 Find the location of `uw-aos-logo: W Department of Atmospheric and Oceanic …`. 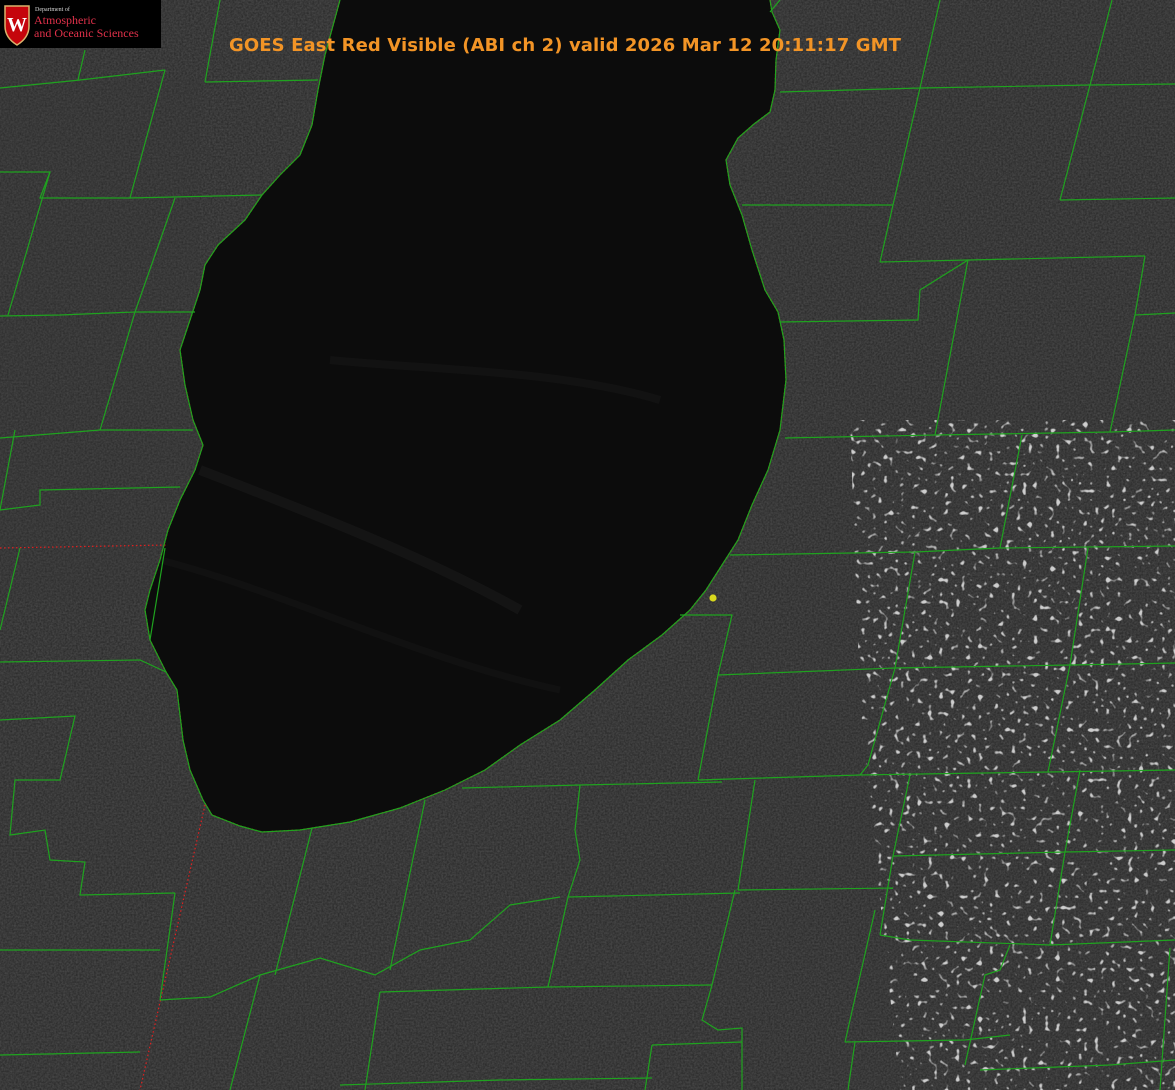

uw-aos-logo: W Department of Atmospheric and Oceanic … is located at coordinates (80, 24).